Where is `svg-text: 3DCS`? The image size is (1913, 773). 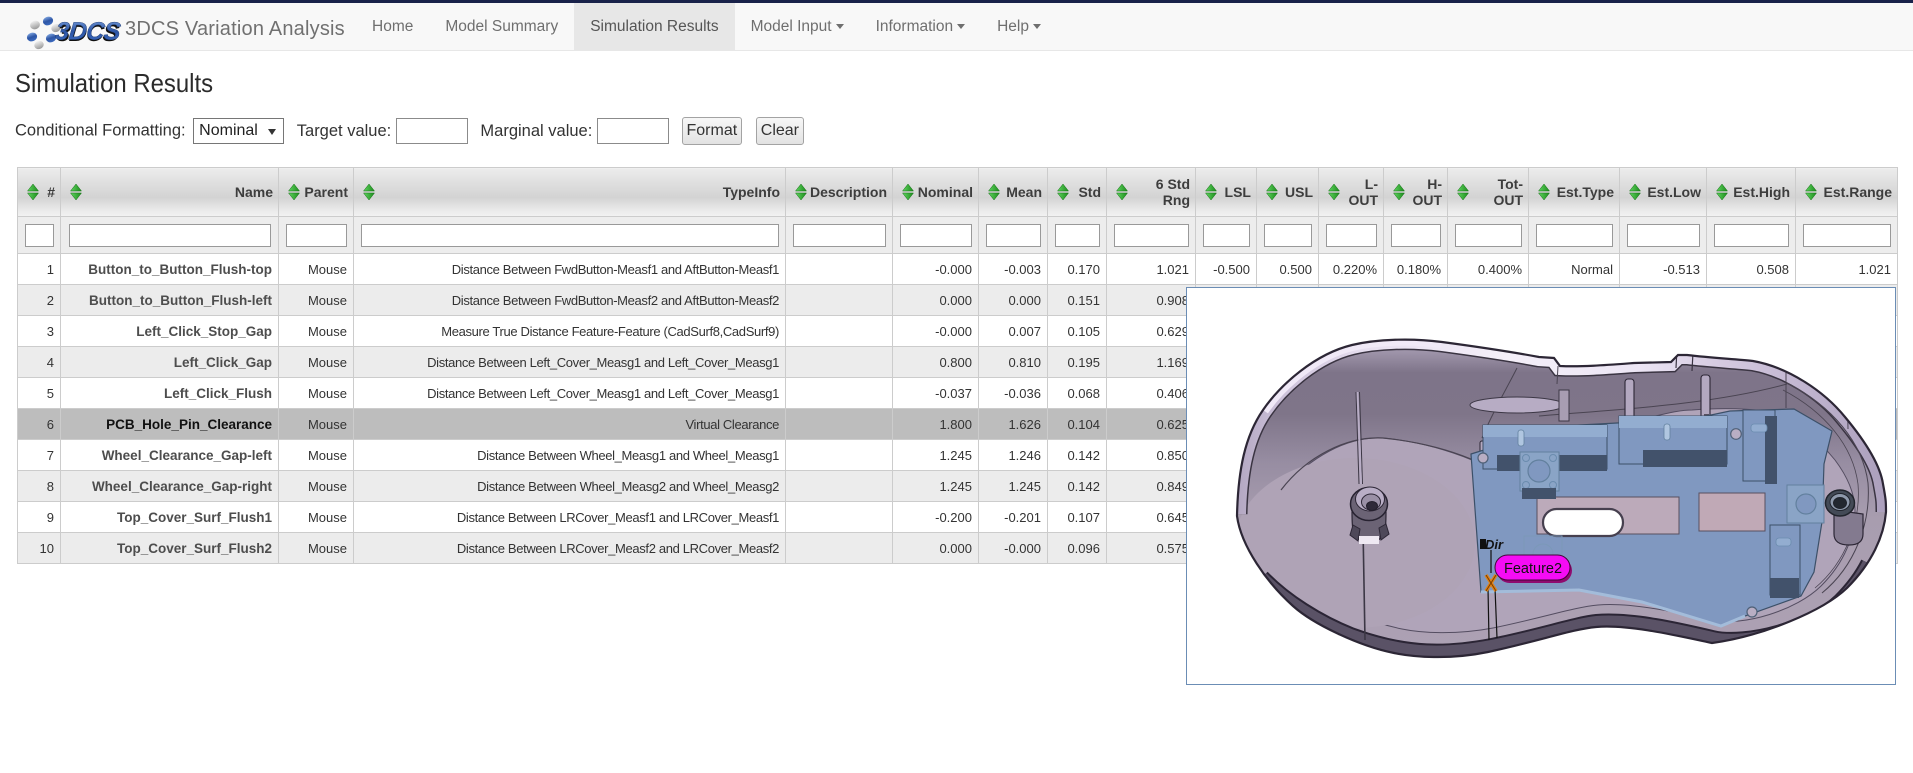 svg-text: 3DCS is located at coordinates (88, 32).